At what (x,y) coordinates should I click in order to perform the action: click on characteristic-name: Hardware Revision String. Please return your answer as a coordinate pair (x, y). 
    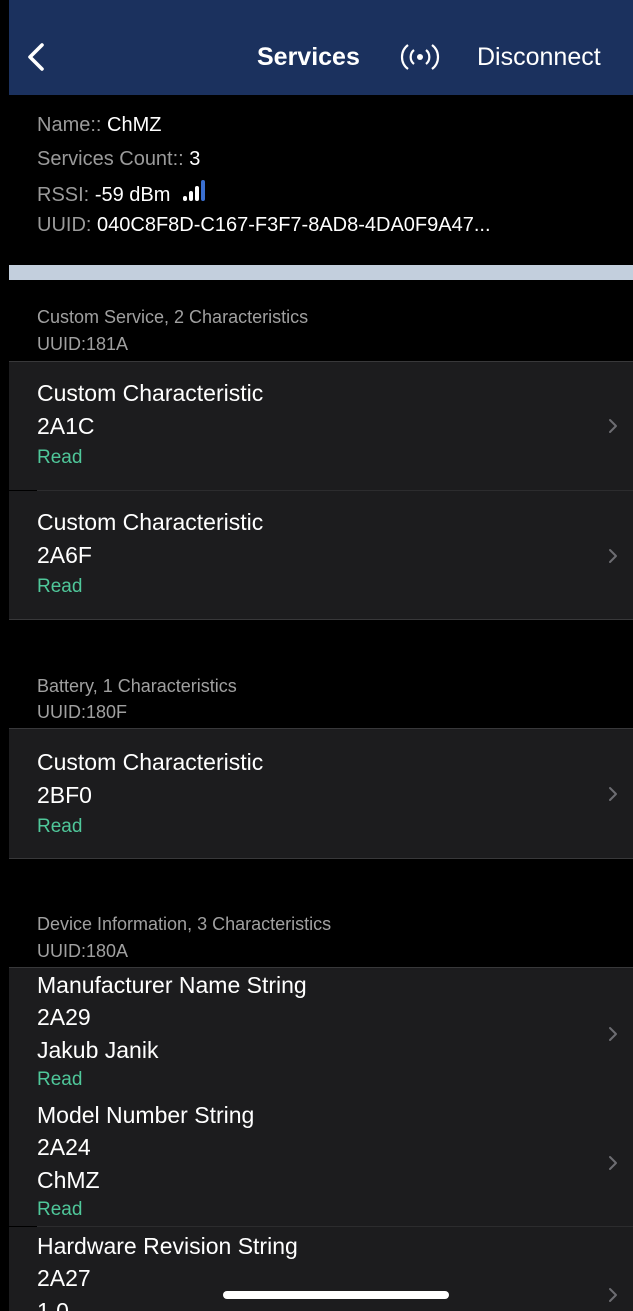
    Looking at the image, I should click on (167, 1246).